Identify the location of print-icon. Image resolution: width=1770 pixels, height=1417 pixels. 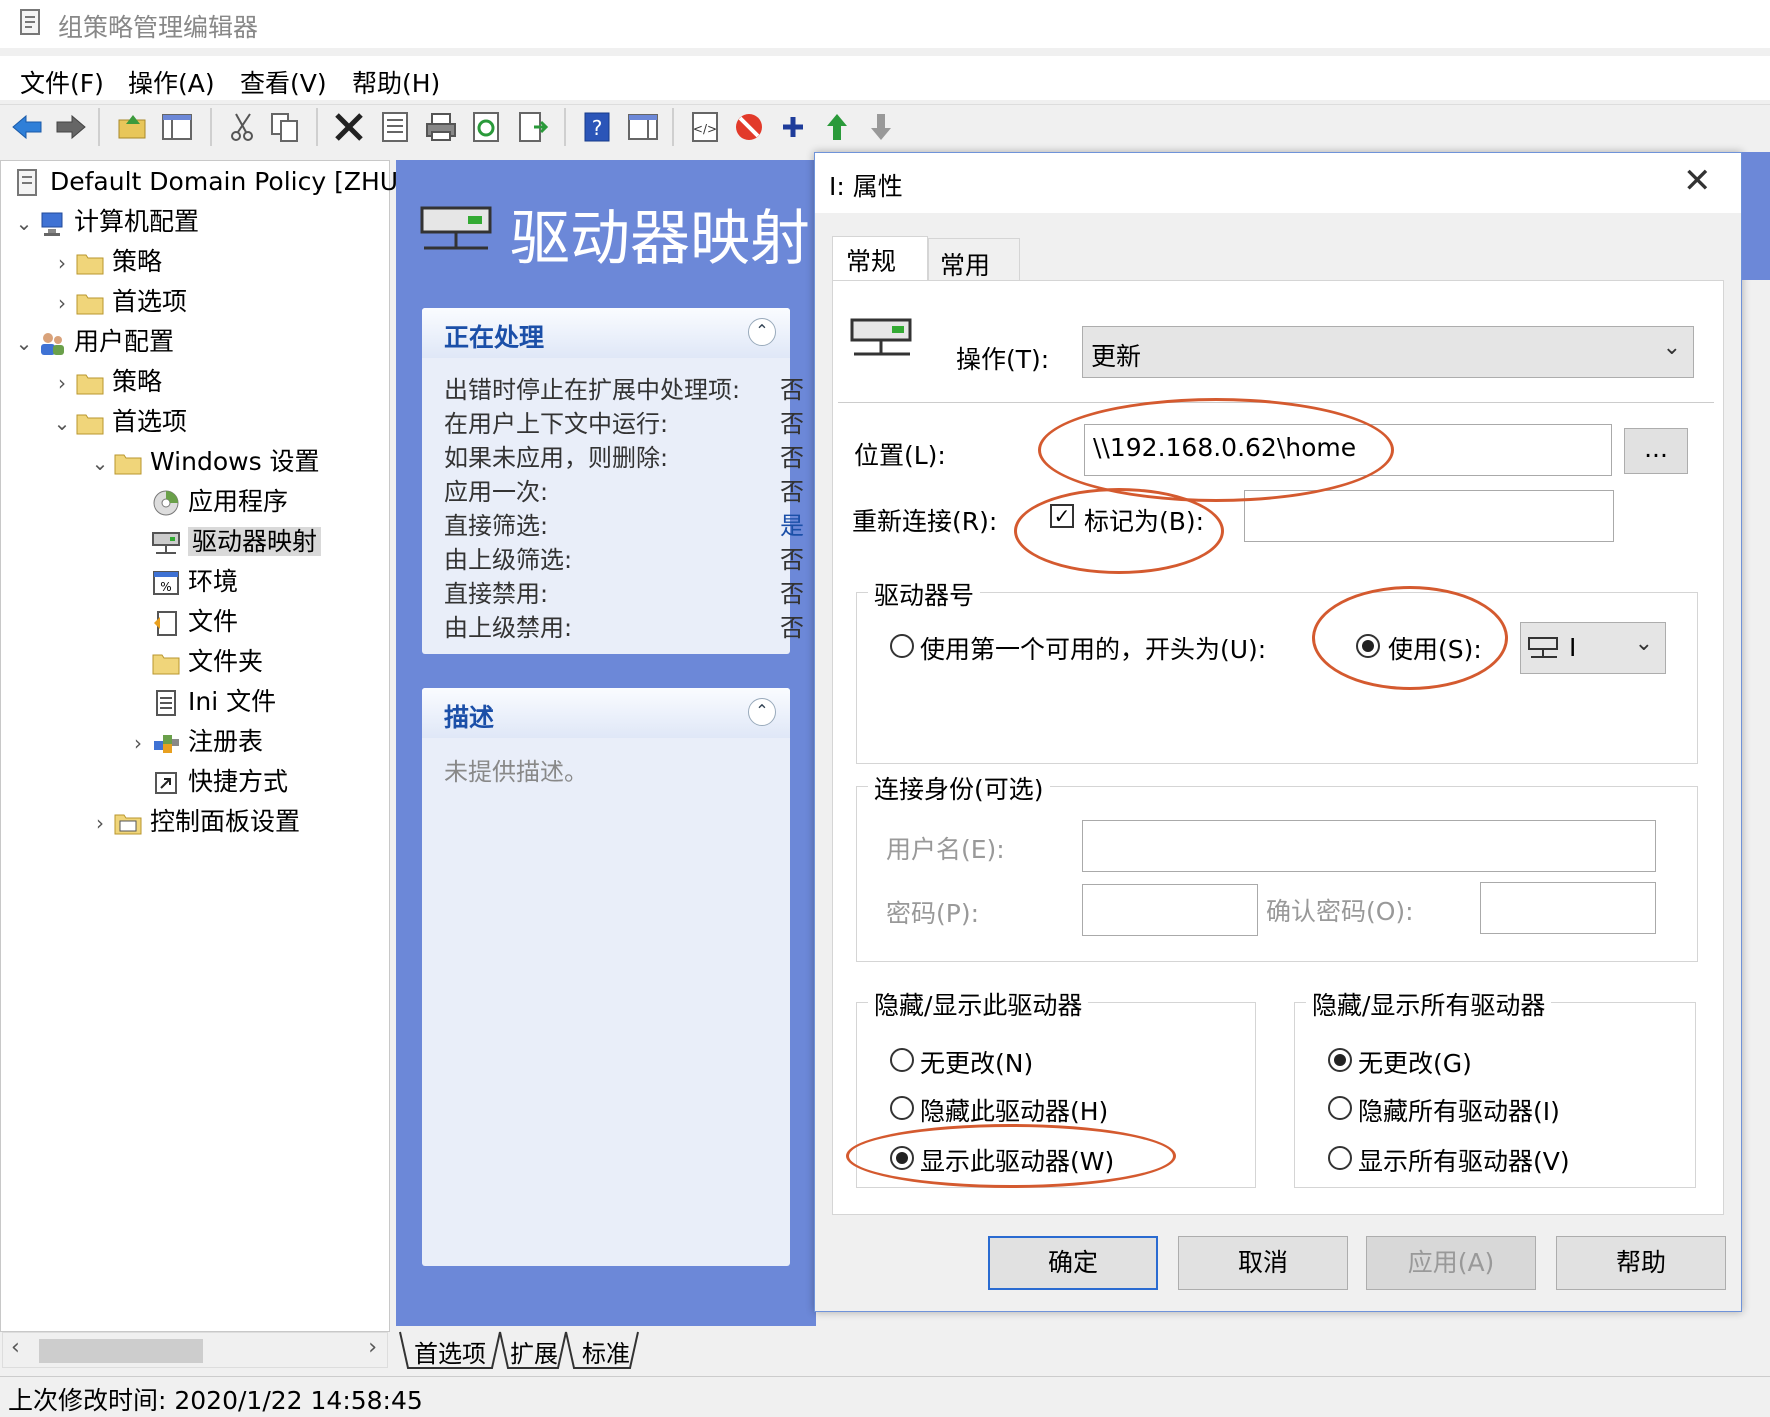
(441, 127).